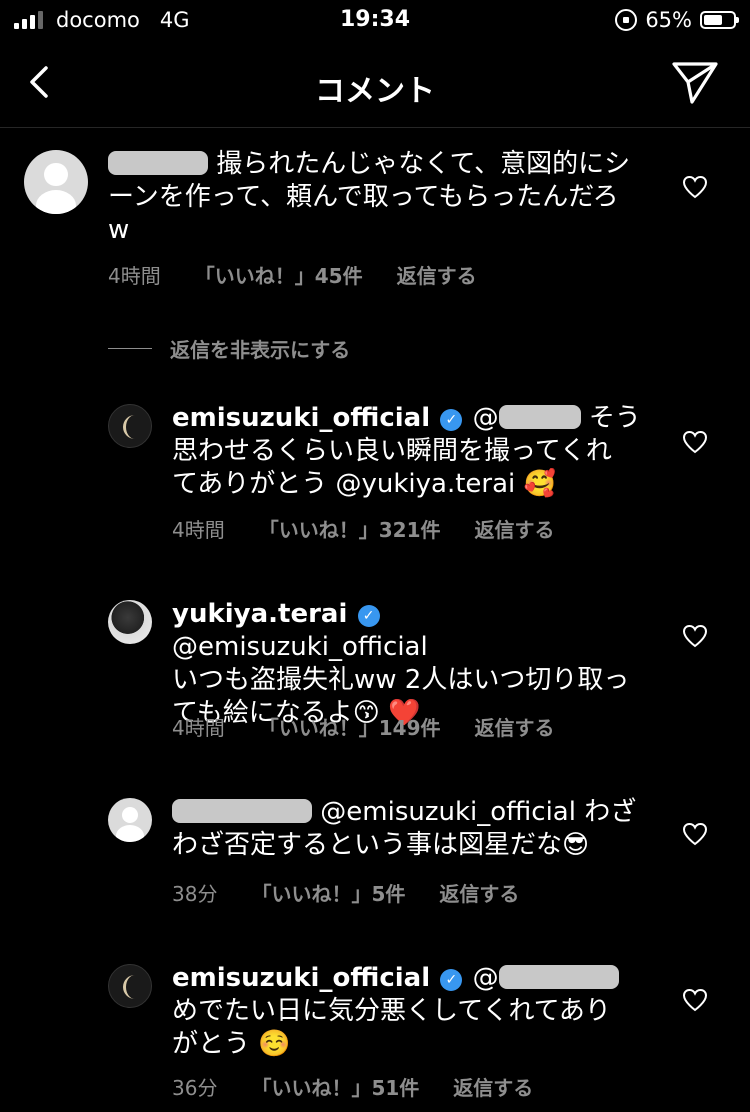 This screenshot has height=1112, width=750. I want to click on likes-count: 「いいね！」51件, so click(335, 1086).